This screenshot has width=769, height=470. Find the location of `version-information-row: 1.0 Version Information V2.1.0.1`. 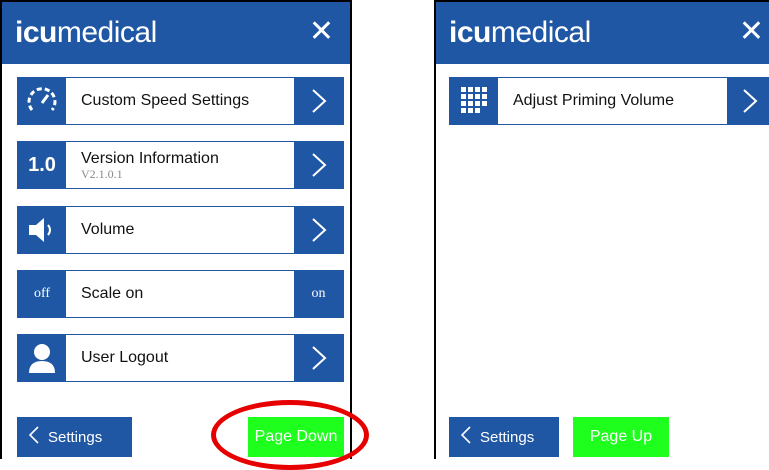

version-information-row: 1.0 Version Information V2.1.0.1 is located at coordinates (180, 165).